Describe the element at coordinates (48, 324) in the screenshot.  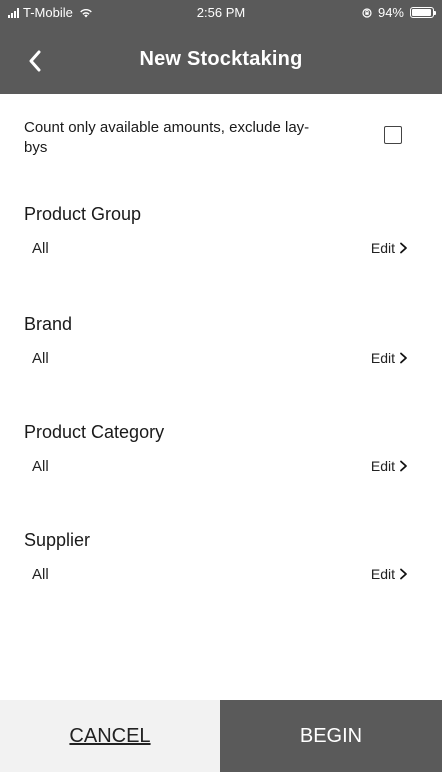
I see `filter-title: Brand` at that location.